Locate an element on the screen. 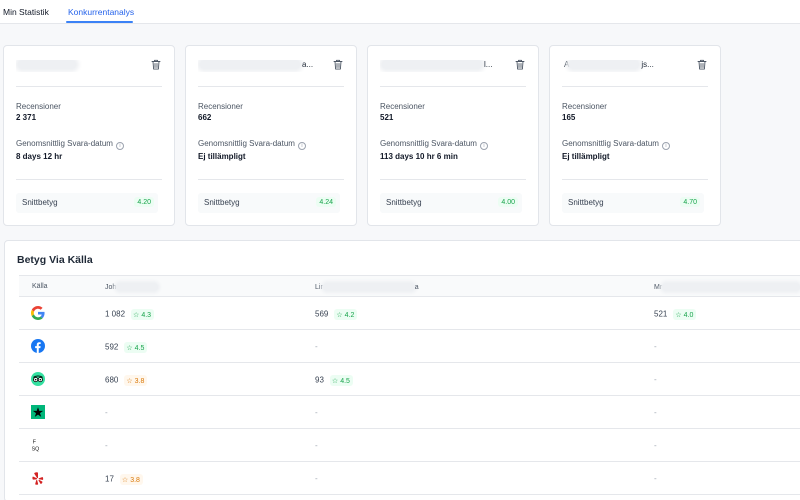  snittbetyg-row: Snittbetyg 4.00 is located at coordinates (451, 203).